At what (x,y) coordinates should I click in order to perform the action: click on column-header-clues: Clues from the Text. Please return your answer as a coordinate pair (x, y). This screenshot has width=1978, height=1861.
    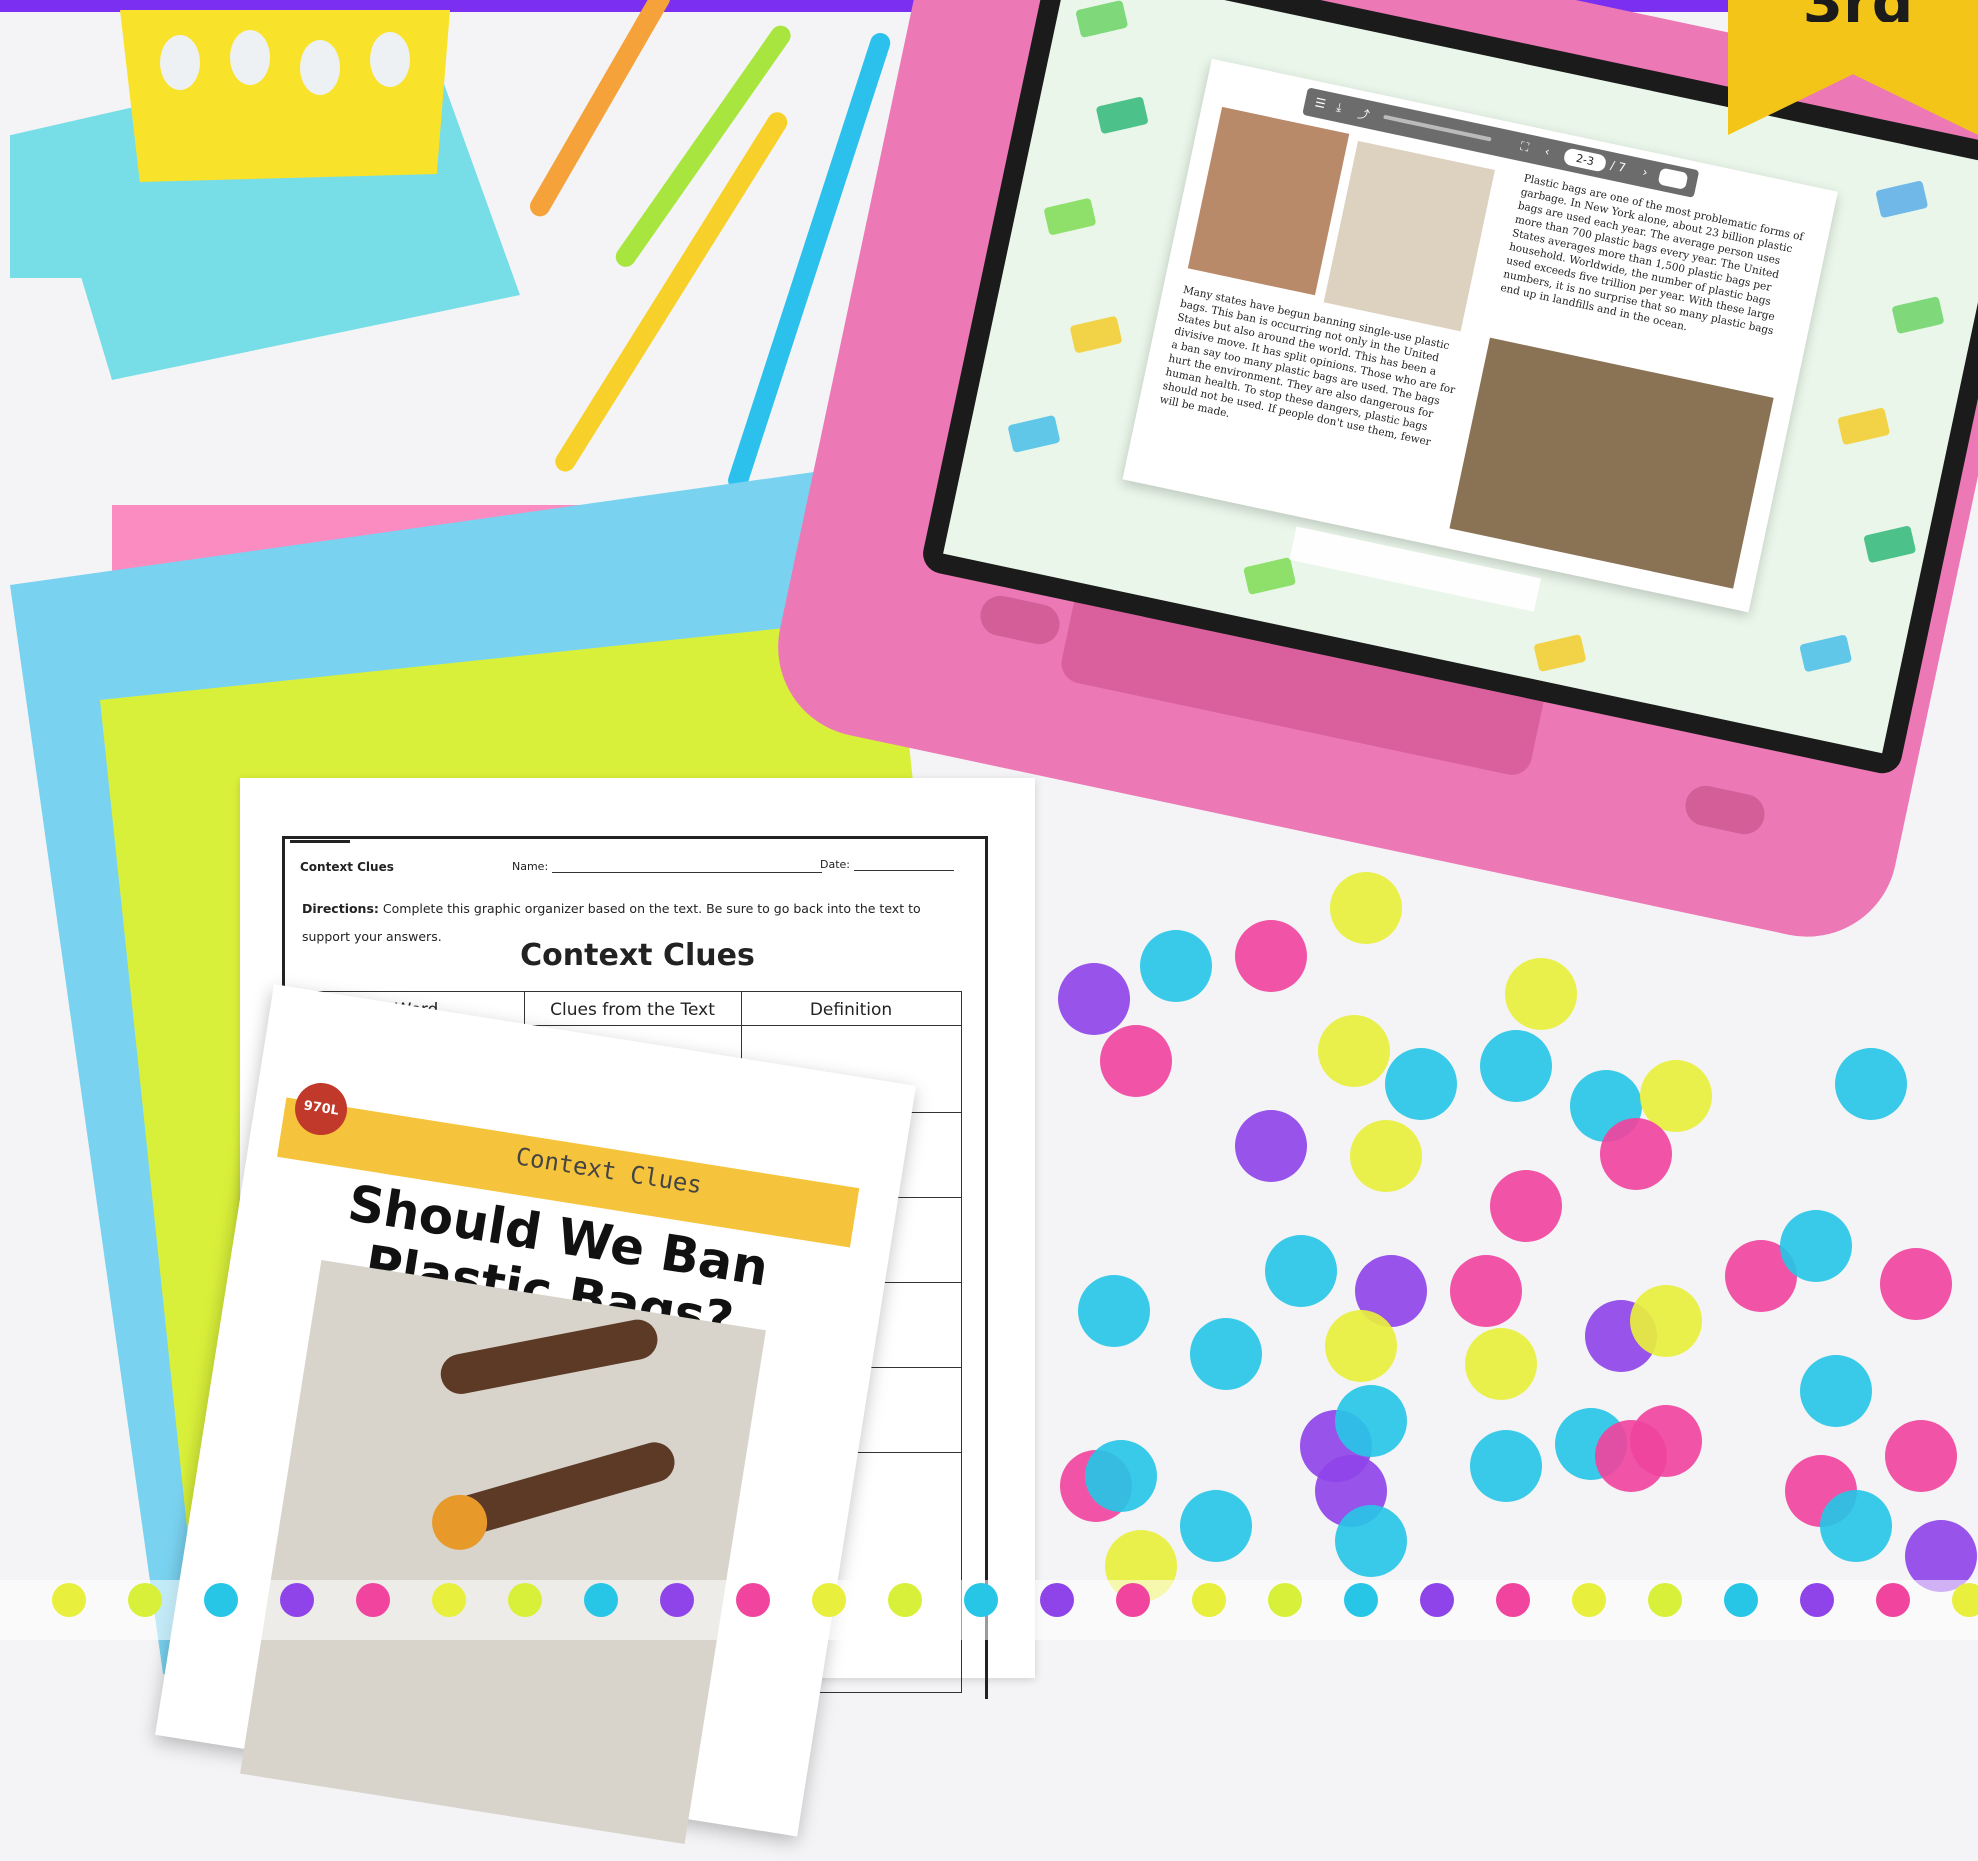
    Looking at the image, I should click on (632, 1010).